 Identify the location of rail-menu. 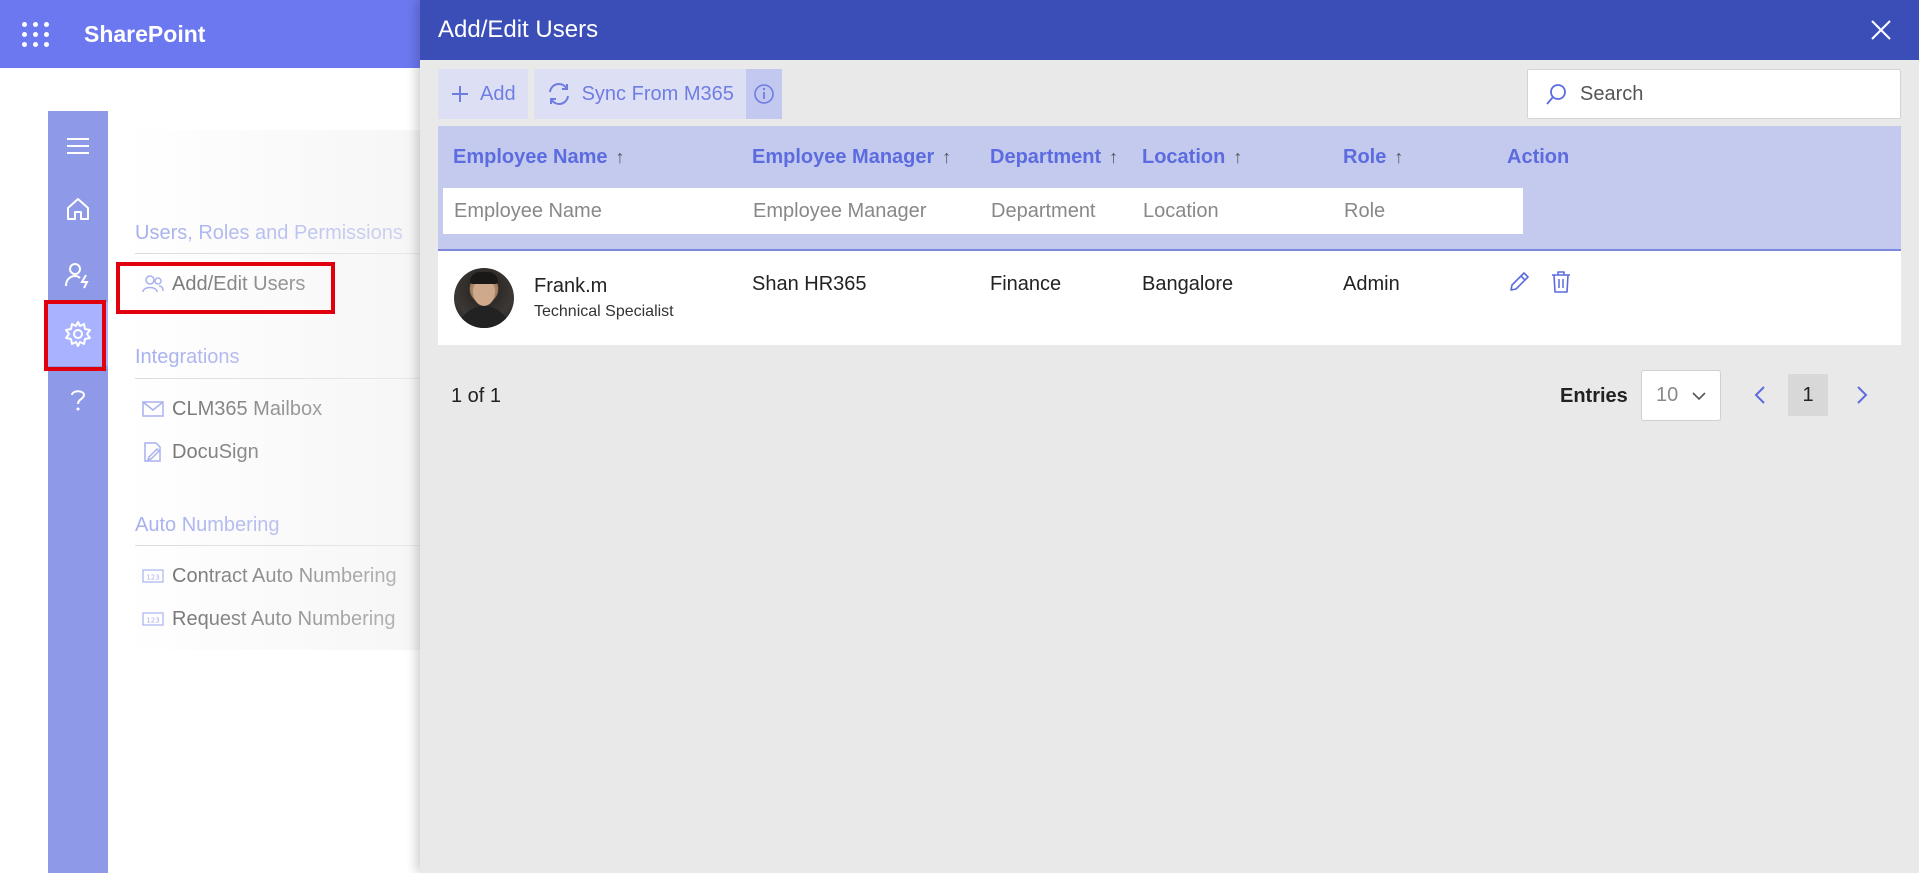
(78, 146).